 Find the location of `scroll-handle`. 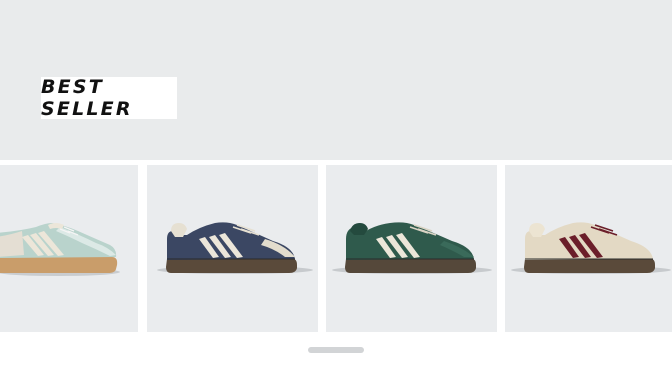

scroll-handle is located at coordinates (336, 350).